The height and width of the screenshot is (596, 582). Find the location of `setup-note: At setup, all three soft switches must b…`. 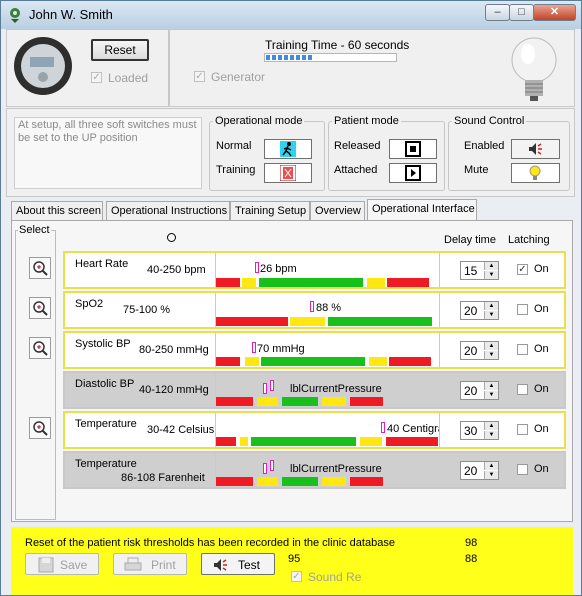

setup-note: At setup, all three soft switches must b… is located at coordinates (108, 153).